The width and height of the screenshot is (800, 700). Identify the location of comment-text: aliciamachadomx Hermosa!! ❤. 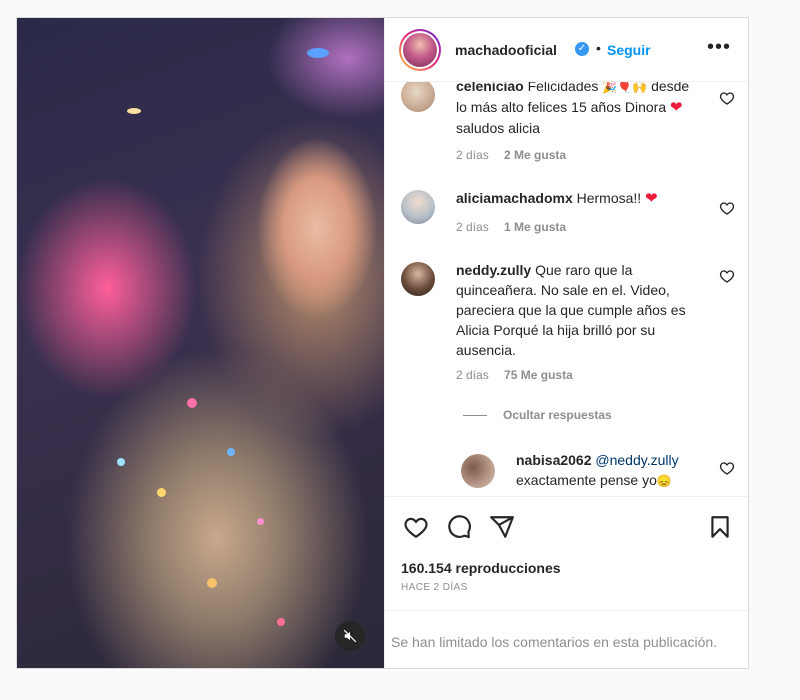
(557, 198).